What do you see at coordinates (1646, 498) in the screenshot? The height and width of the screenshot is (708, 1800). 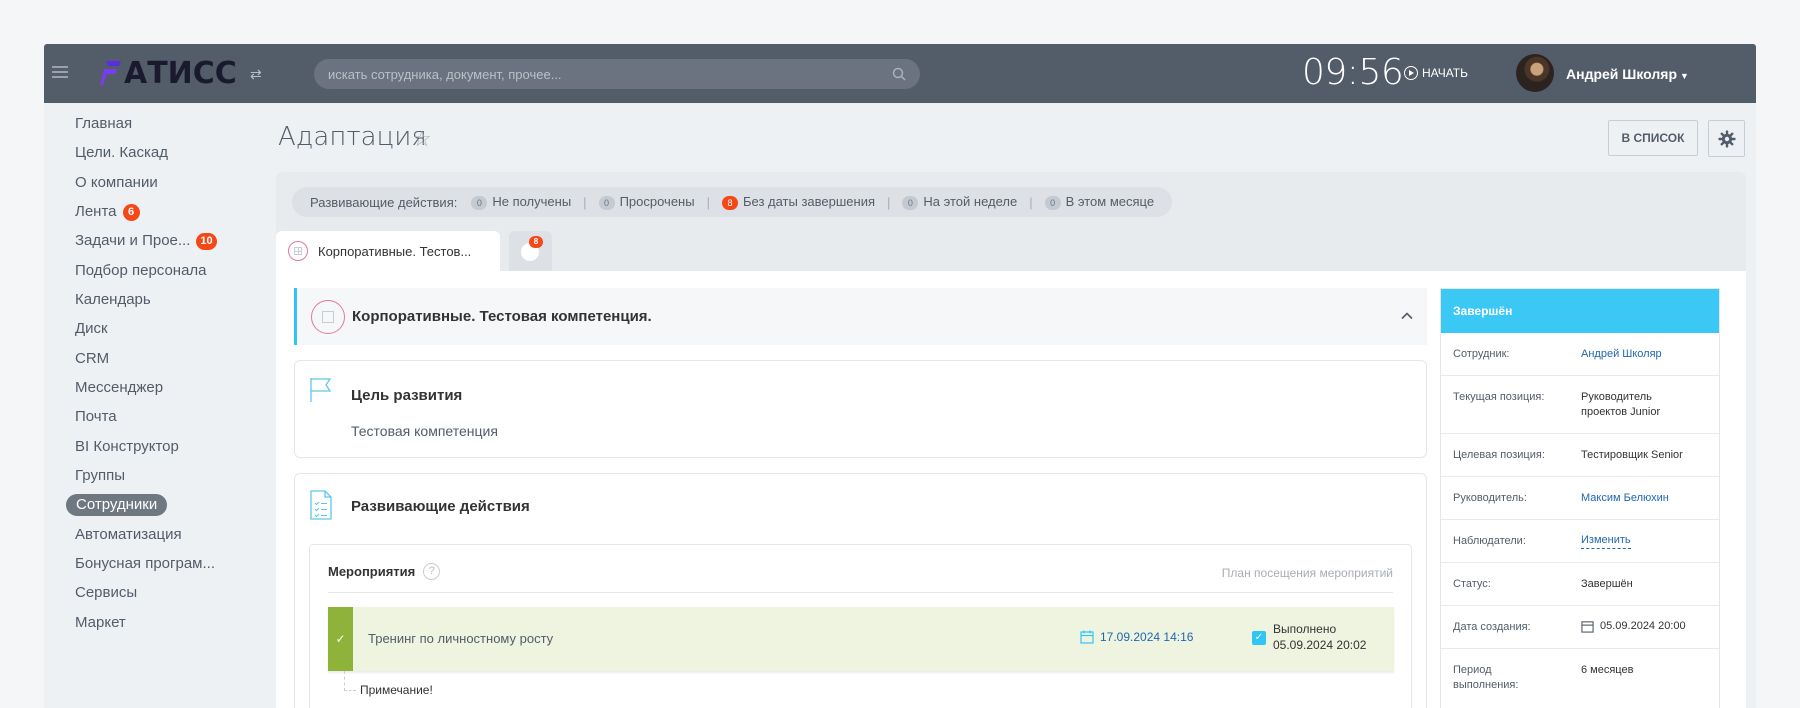 I see `detail-value-link: Максим Белюхин` at bounding box center [1646, 498].